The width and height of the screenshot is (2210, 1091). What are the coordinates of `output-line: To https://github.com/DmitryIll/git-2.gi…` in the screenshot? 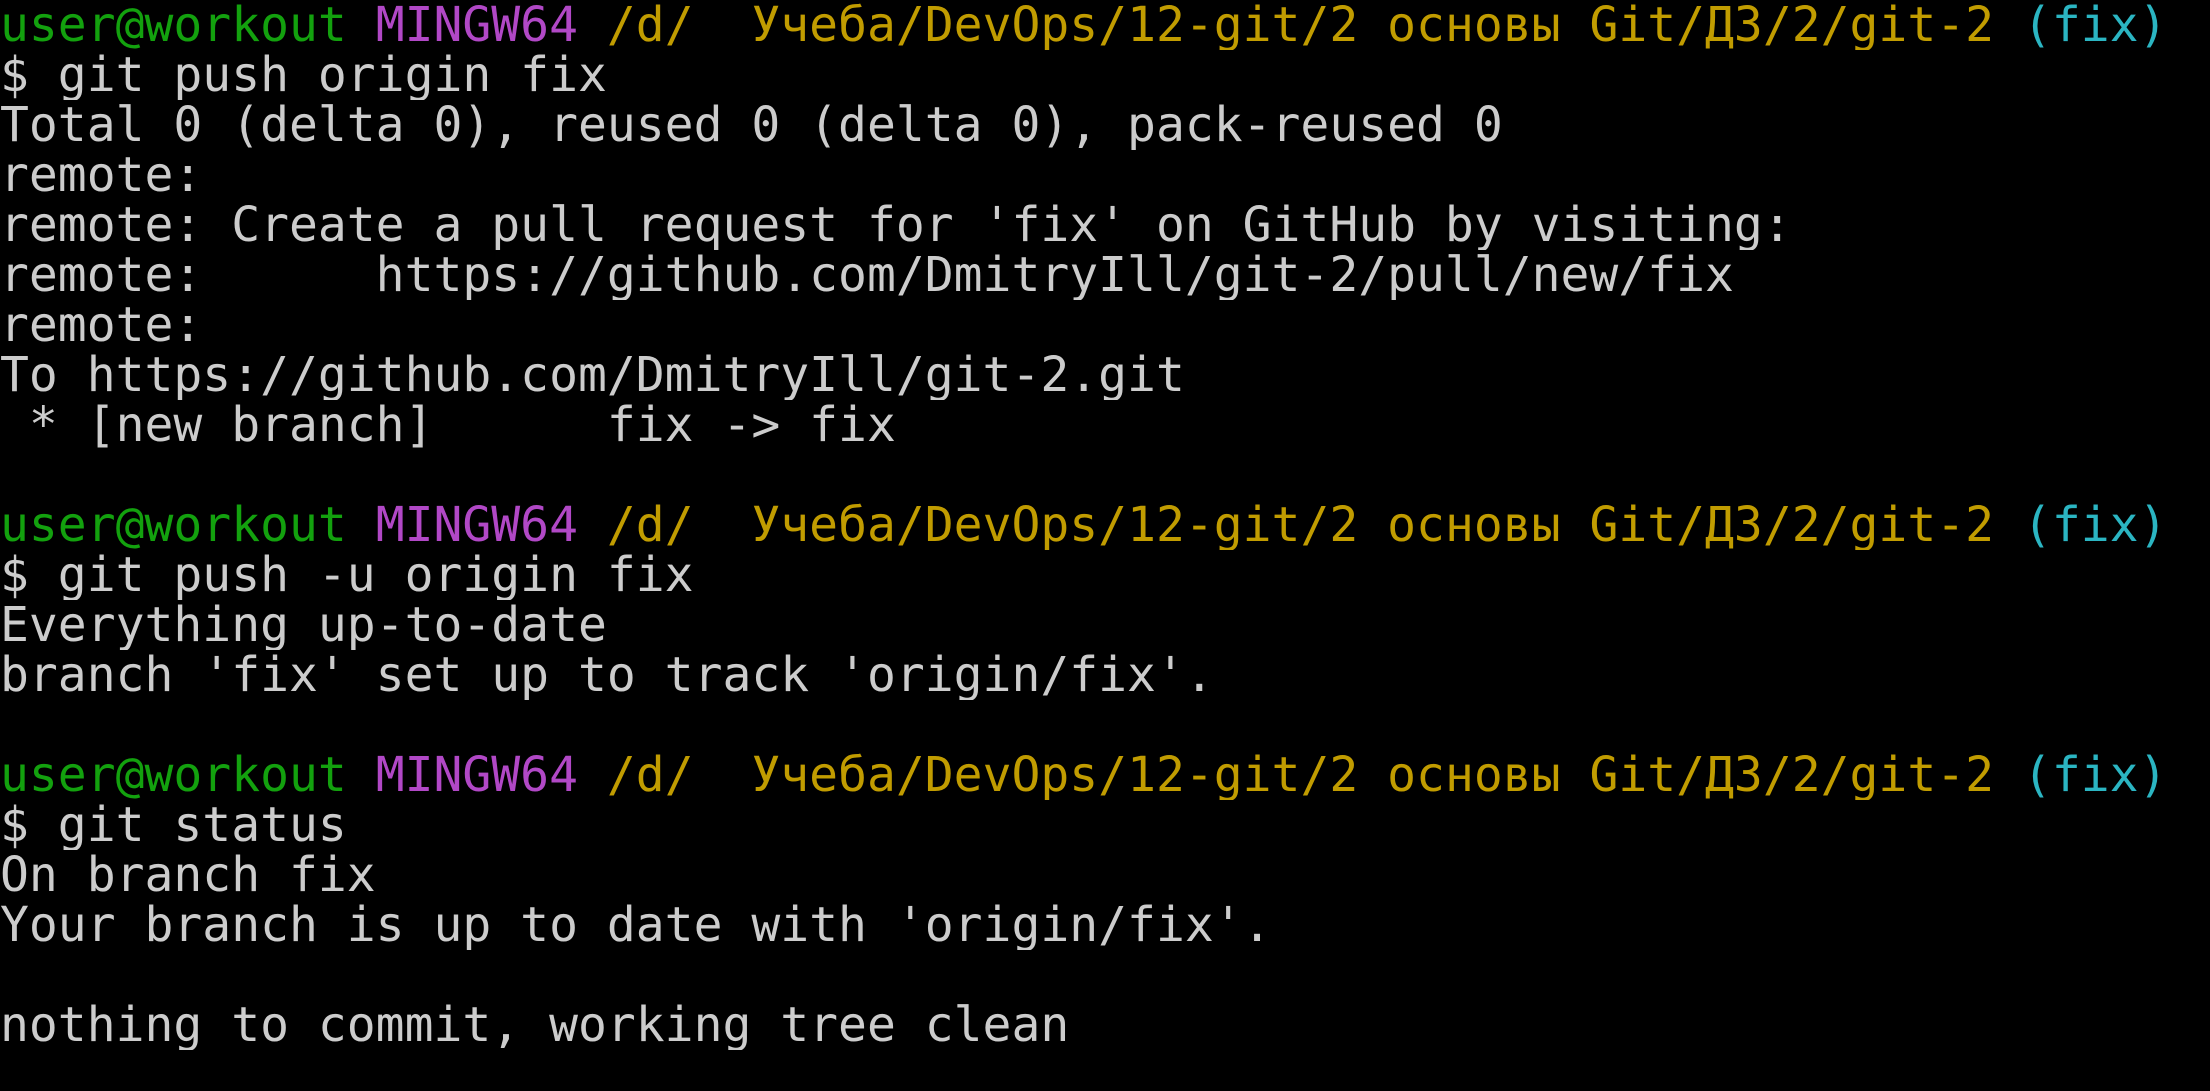 It's located at (592, 375).